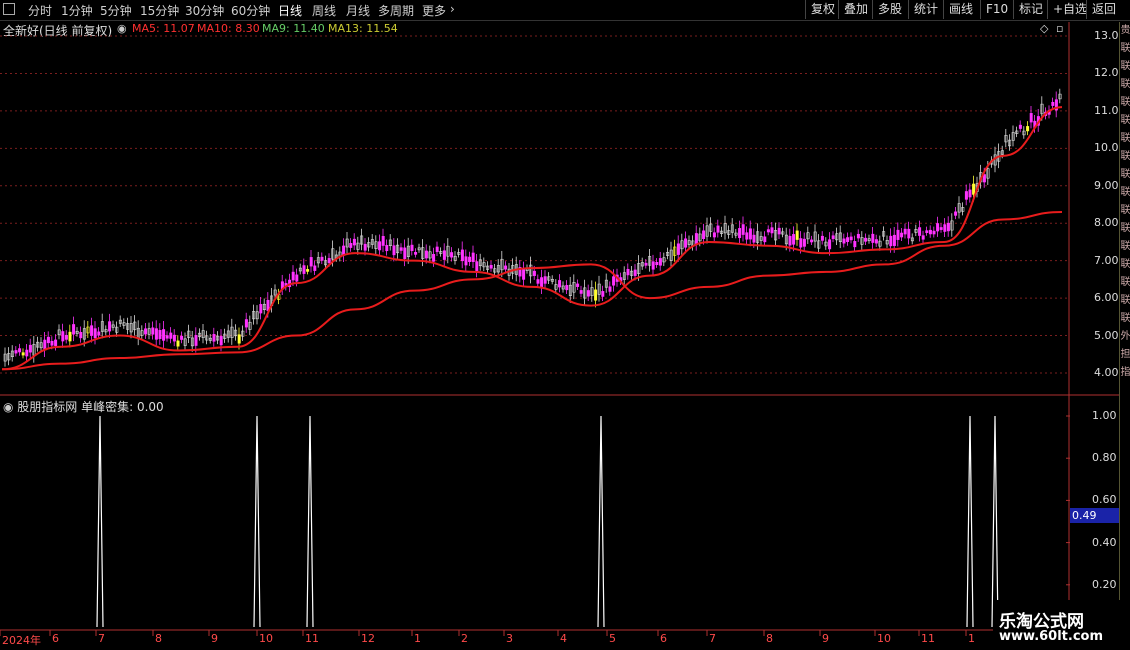 The image size is (1130, 650). Describe the element at coordinates (1051, 636) in the screenshot. I see `watermark-url: www.60lt.com` at that location.